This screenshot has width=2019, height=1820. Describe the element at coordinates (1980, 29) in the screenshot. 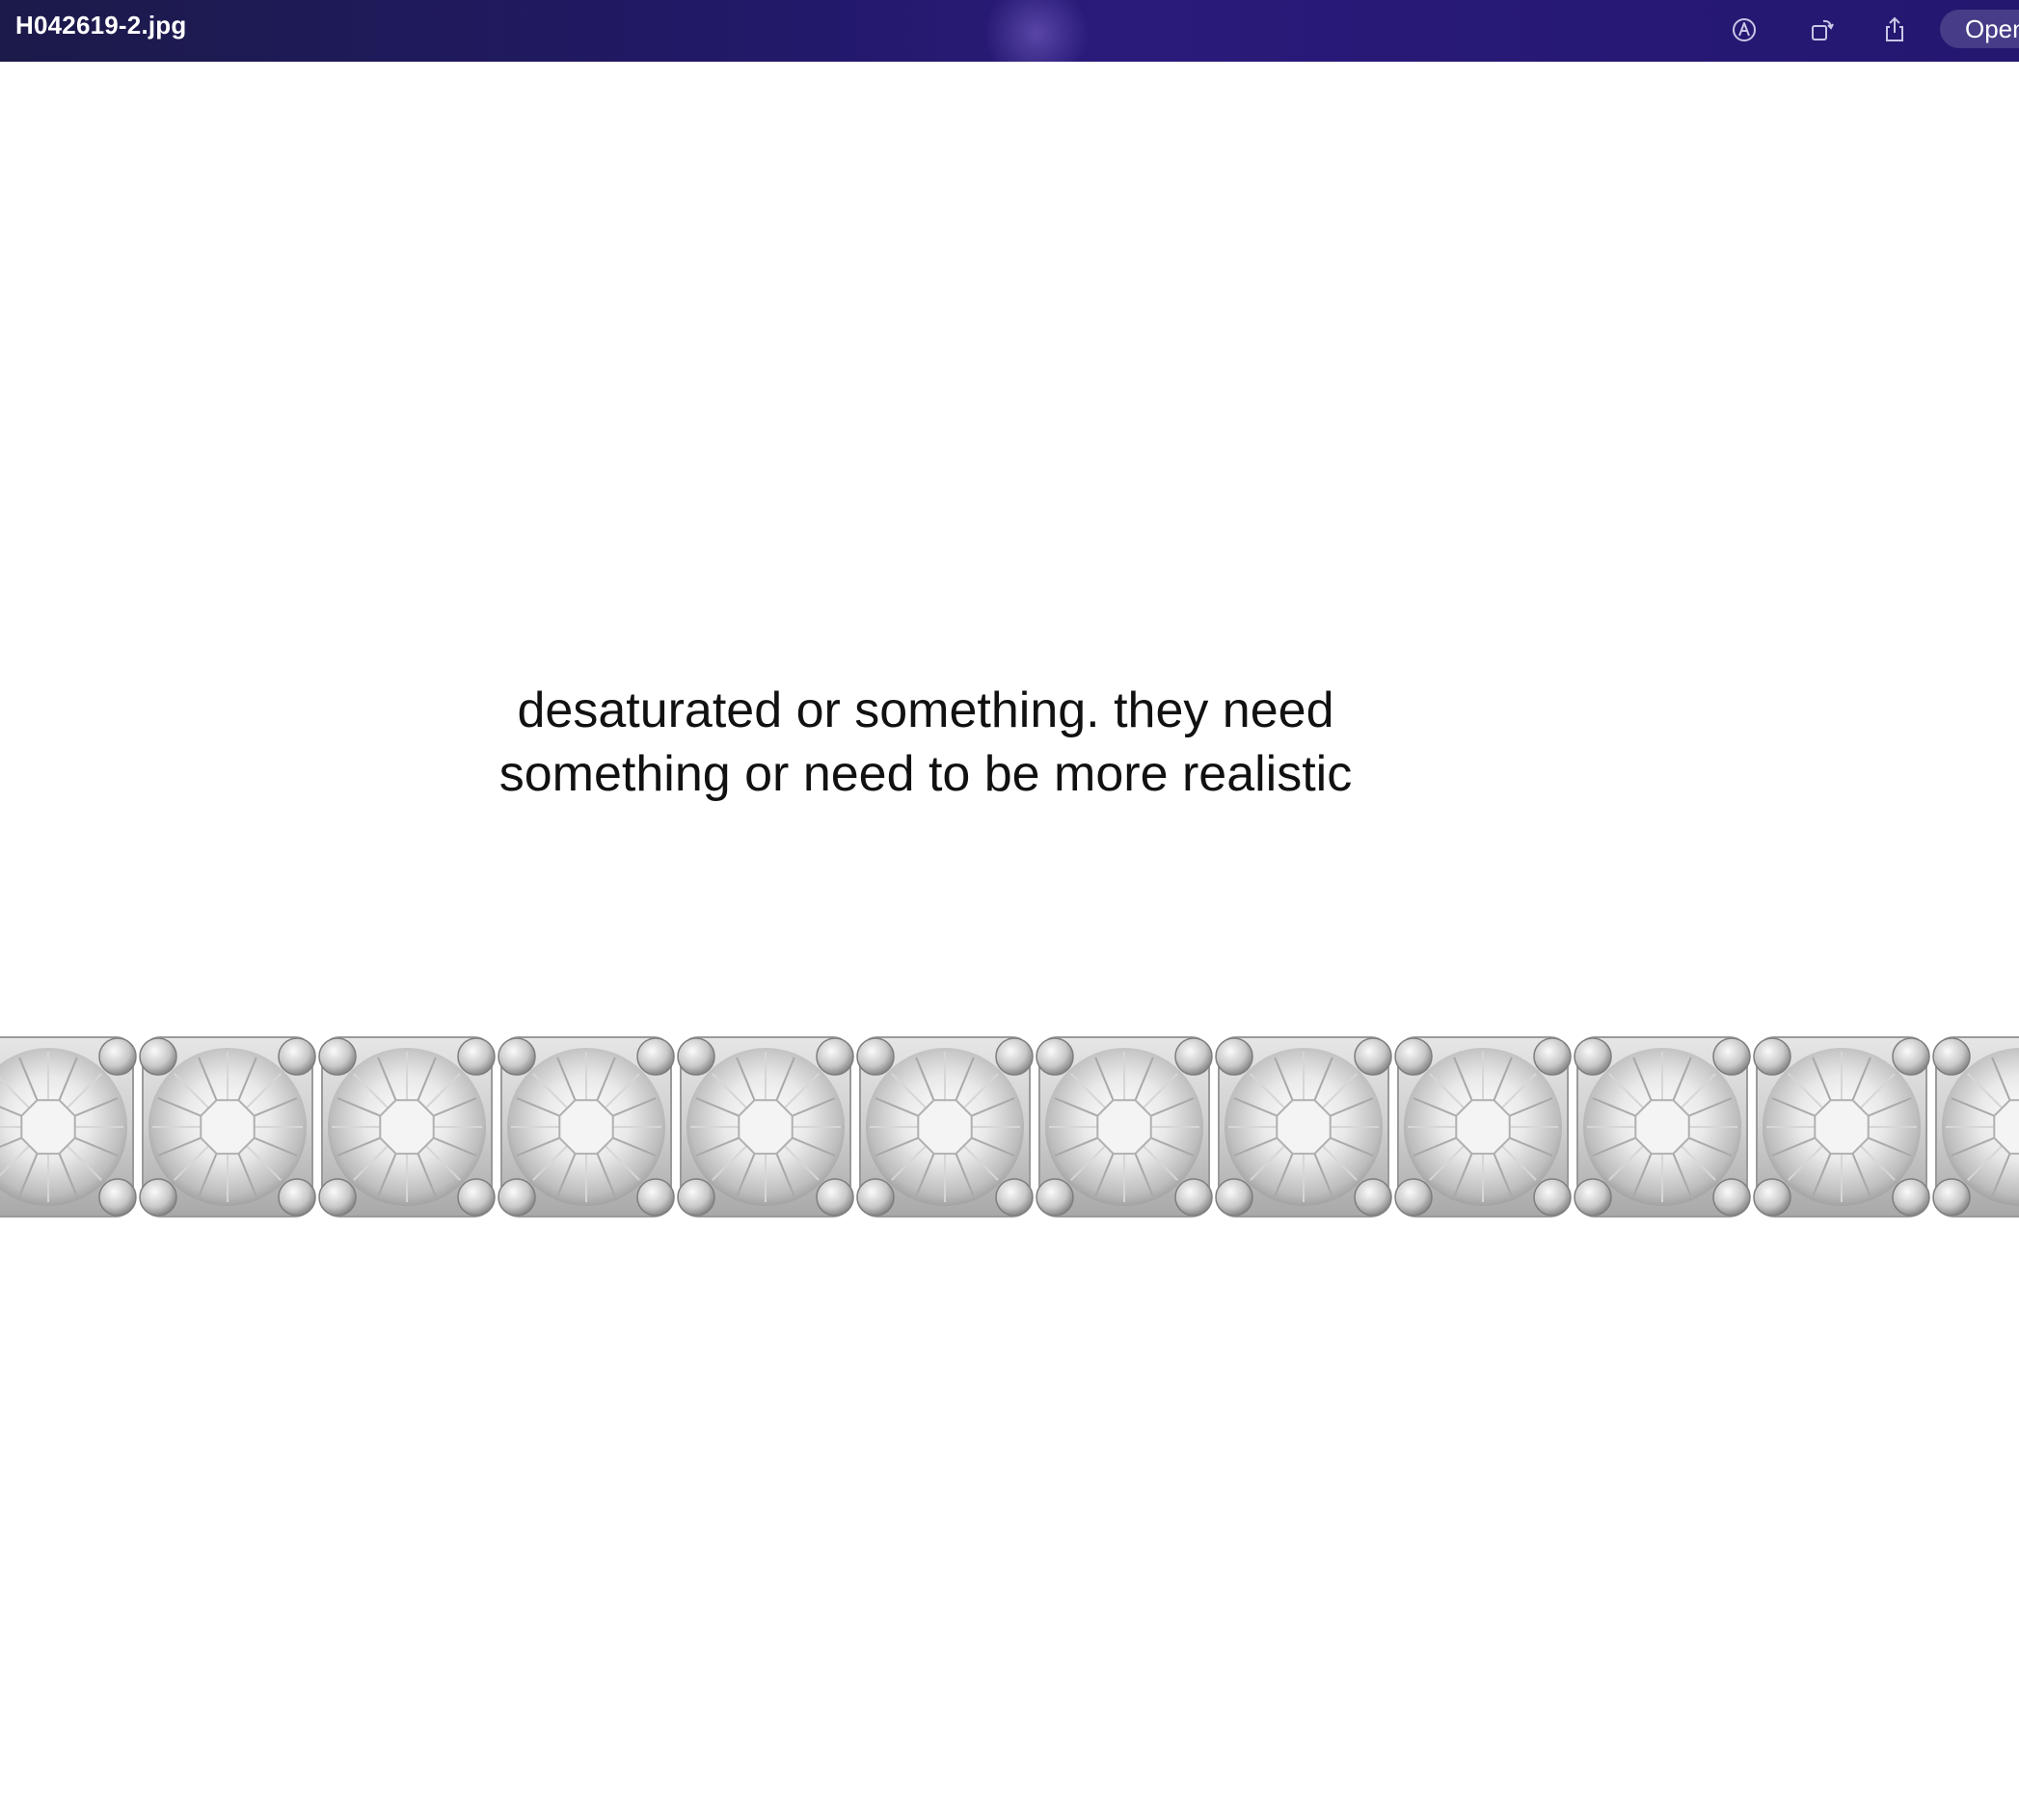

I see `open-button: Open` at that location.